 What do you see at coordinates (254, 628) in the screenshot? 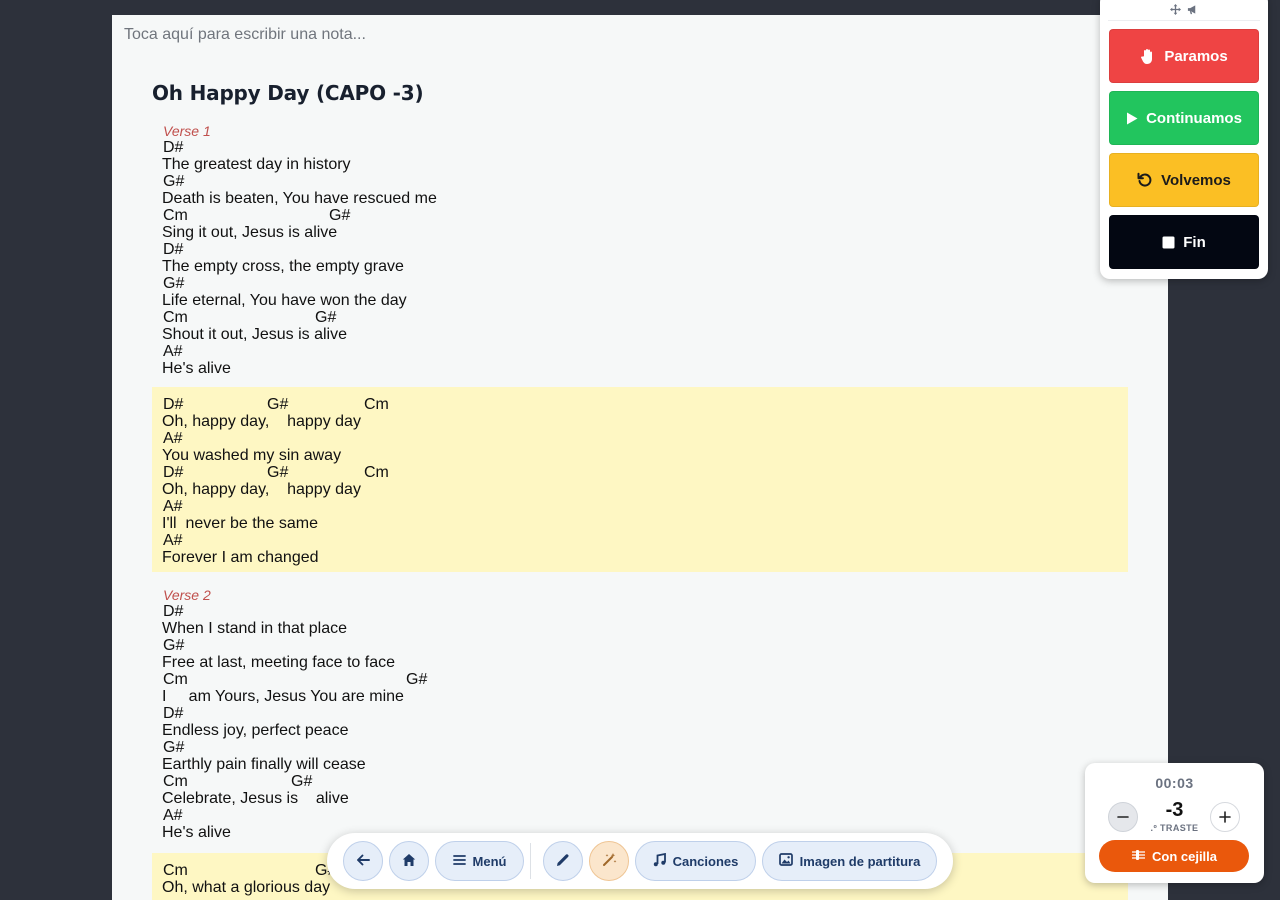
I see `lyric-line: When I stand in that place` at bounding box center [254, 628].